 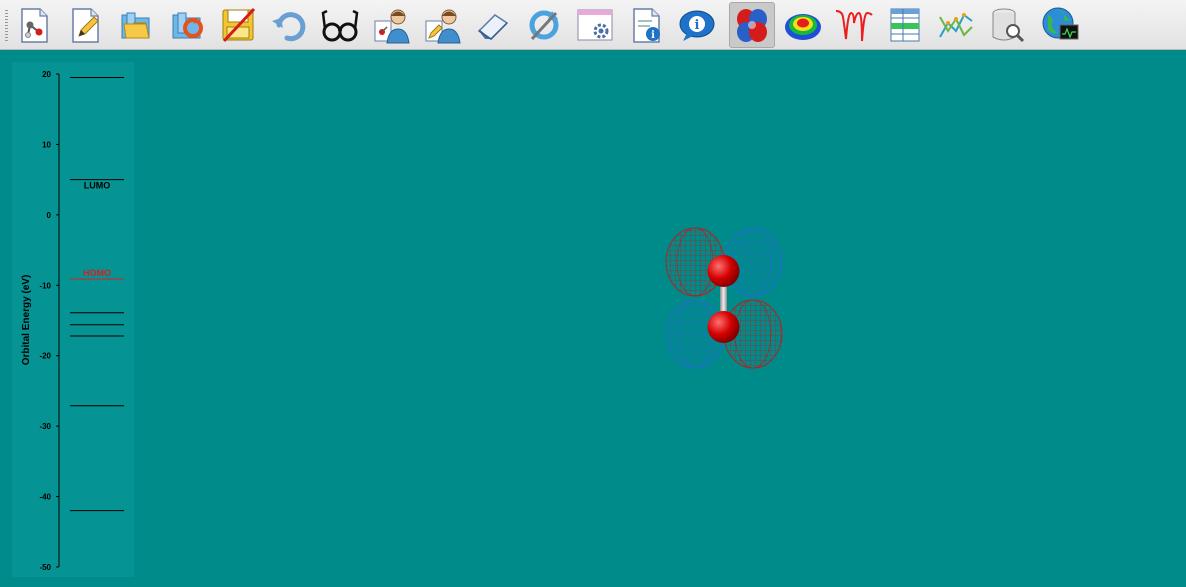 I want to click on molecule-viewer, so click(x=725, y=300).